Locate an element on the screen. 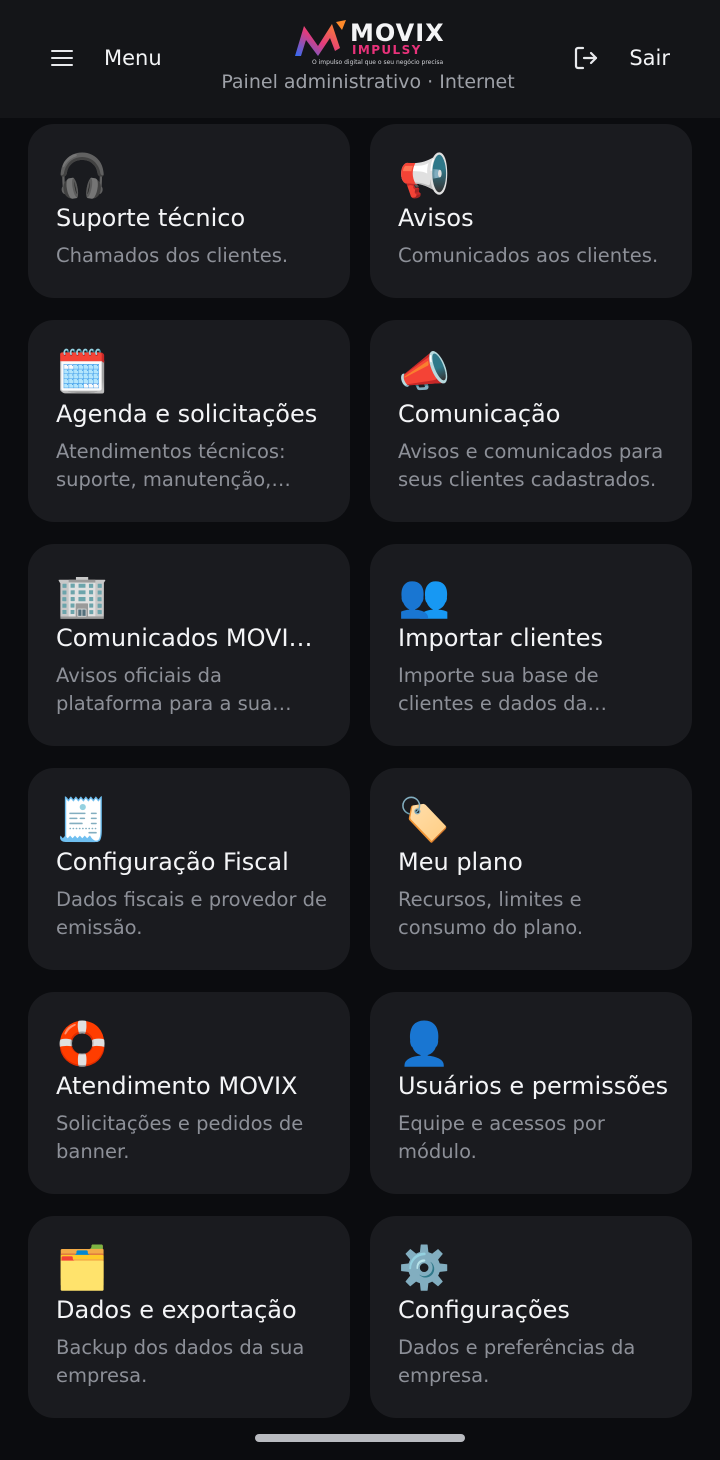 The width and height of the screenshot is (720, 1460). card-title: Meu plano is located at coordinates (460, 862).